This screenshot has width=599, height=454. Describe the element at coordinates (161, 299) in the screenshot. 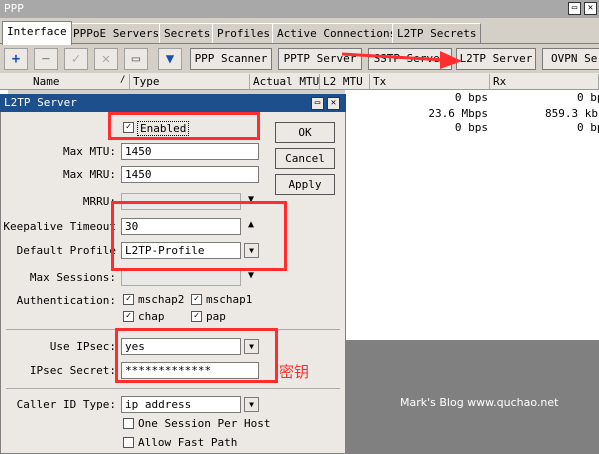

I see `mschap2-label: mschap2` at that location.